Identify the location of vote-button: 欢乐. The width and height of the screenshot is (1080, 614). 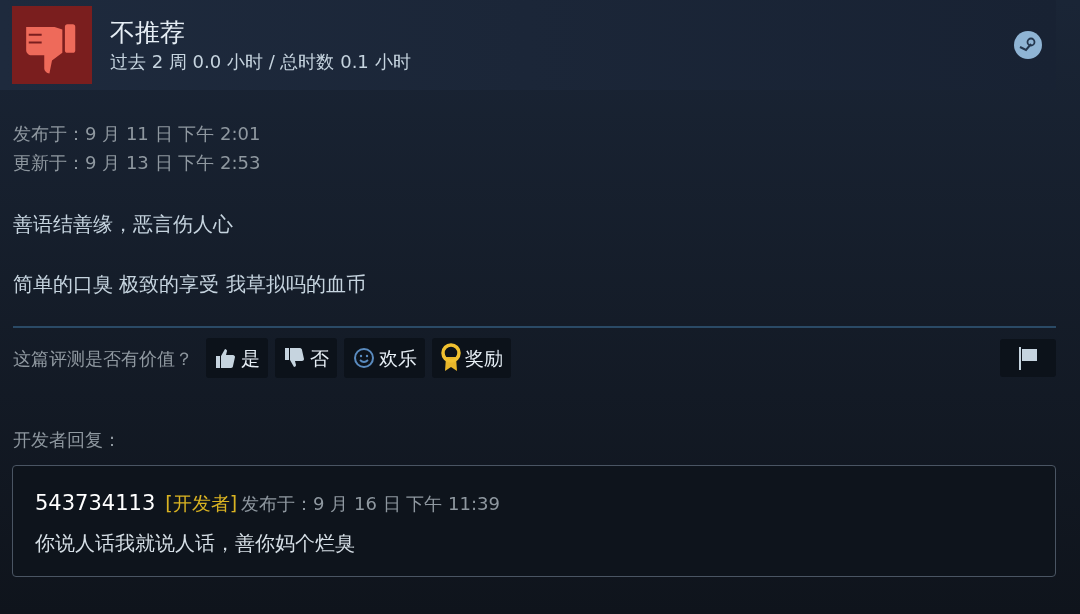
(384, 358).